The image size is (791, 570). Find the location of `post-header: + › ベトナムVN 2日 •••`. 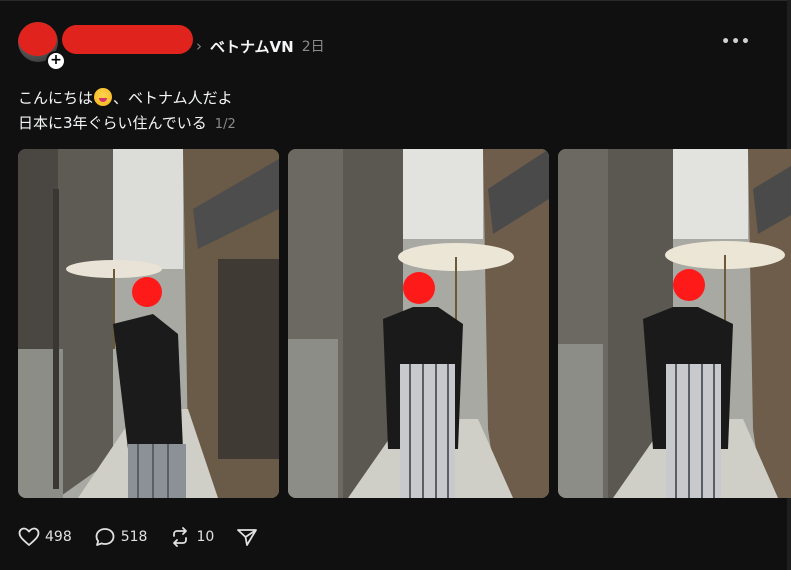

post-header: + › ベトナムVN 2日 ••• is located at coordinates (394, 47).